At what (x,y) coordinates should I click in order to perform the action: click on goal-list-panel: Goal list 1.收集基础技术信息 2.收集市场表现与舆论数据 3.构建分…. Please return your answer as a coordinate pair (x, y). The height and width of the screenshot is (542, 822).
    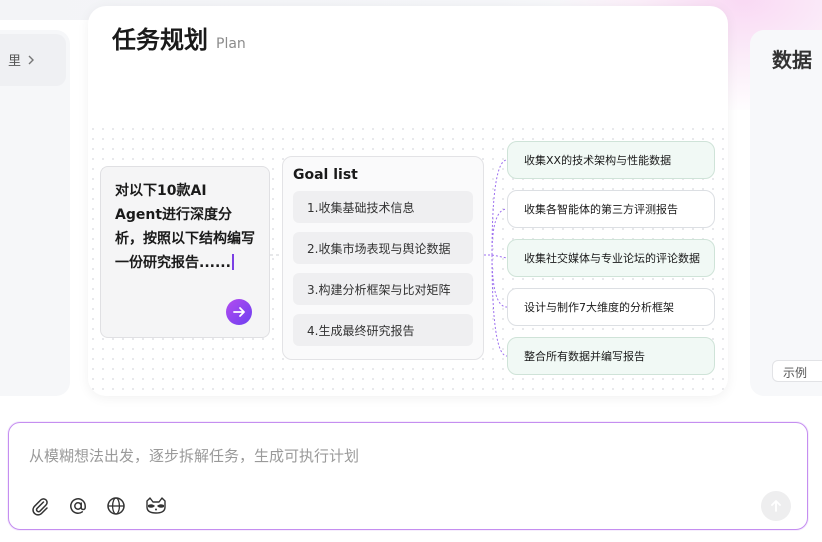
    Looking at the image, I should click on (383, 258).